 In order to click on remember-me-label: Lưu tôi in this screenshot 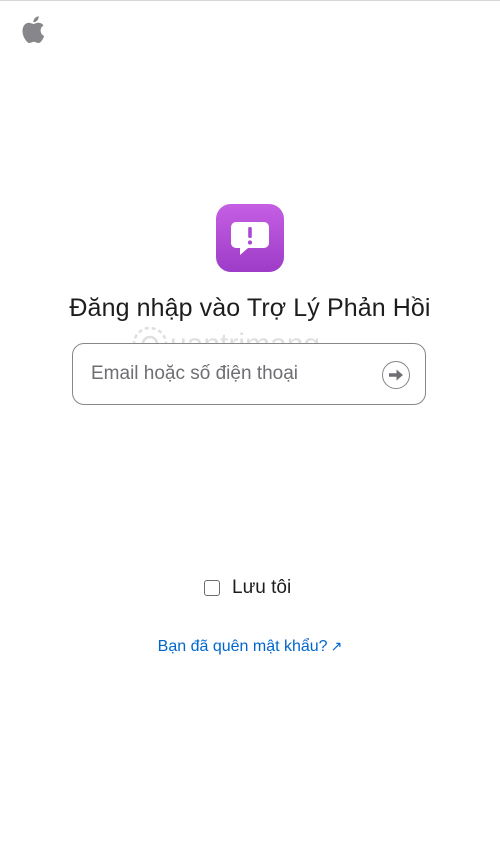, I will do `click(262, 587)`.